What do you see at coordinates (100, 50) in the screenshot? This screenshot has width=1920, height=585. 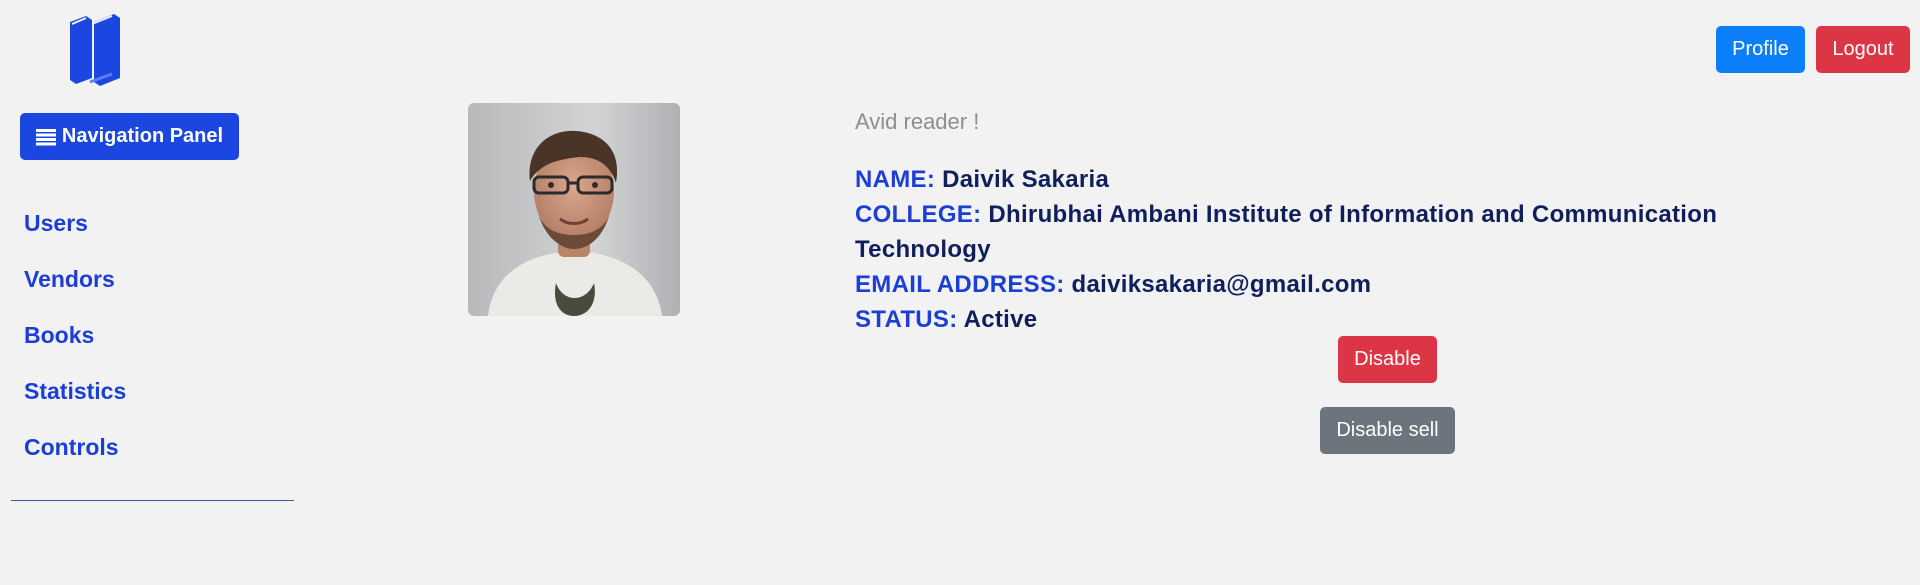 I see `books-logo-icon` at bounding box center [100, 50].